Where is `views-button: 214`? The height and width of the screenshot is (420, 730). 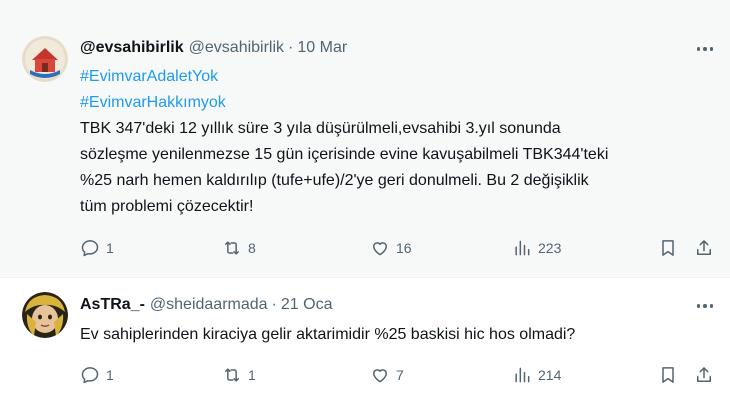
views-button: 214 is located at coordinates (536, 375).